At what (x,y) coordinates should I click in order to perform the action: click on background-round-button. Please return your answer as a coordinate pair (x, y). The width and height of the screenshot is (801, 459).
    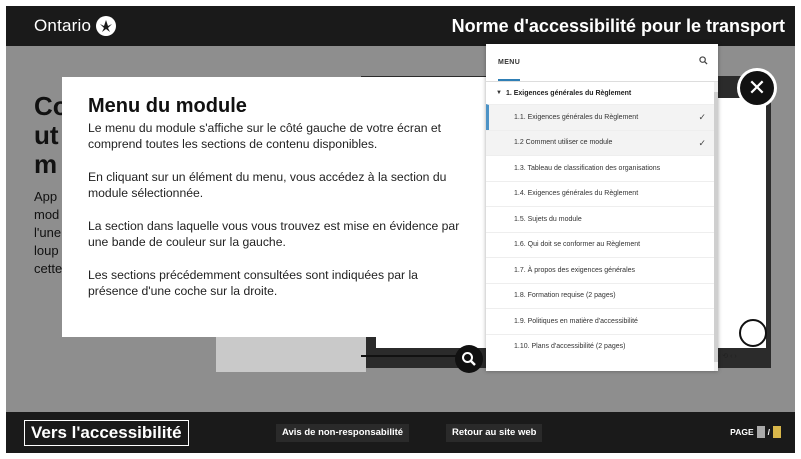
    Looking at the image, I should click on (753, 333).